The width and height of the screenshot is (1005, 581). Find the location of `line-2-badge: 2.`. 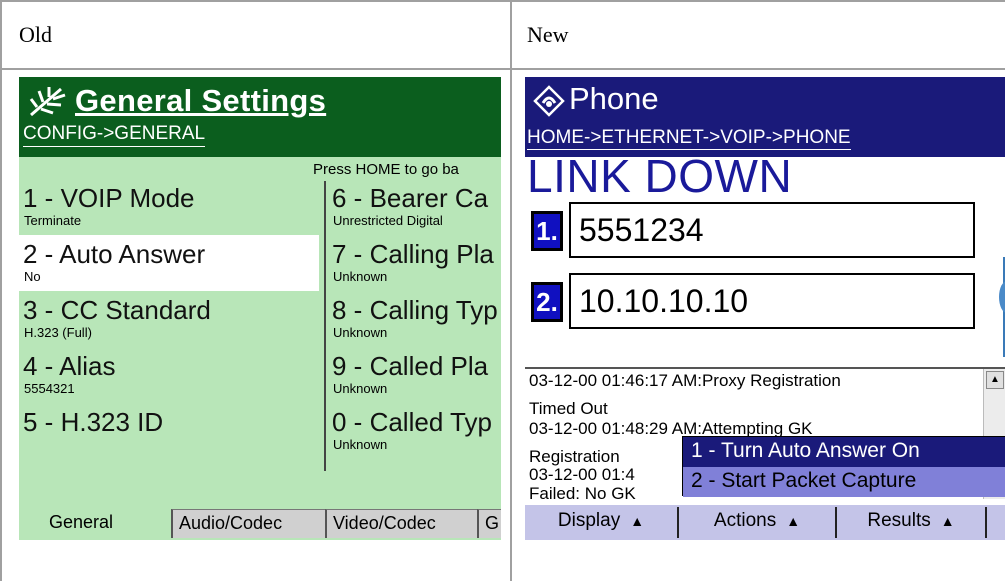

line-2-badge: 2. is located at coordinates (547, 302).